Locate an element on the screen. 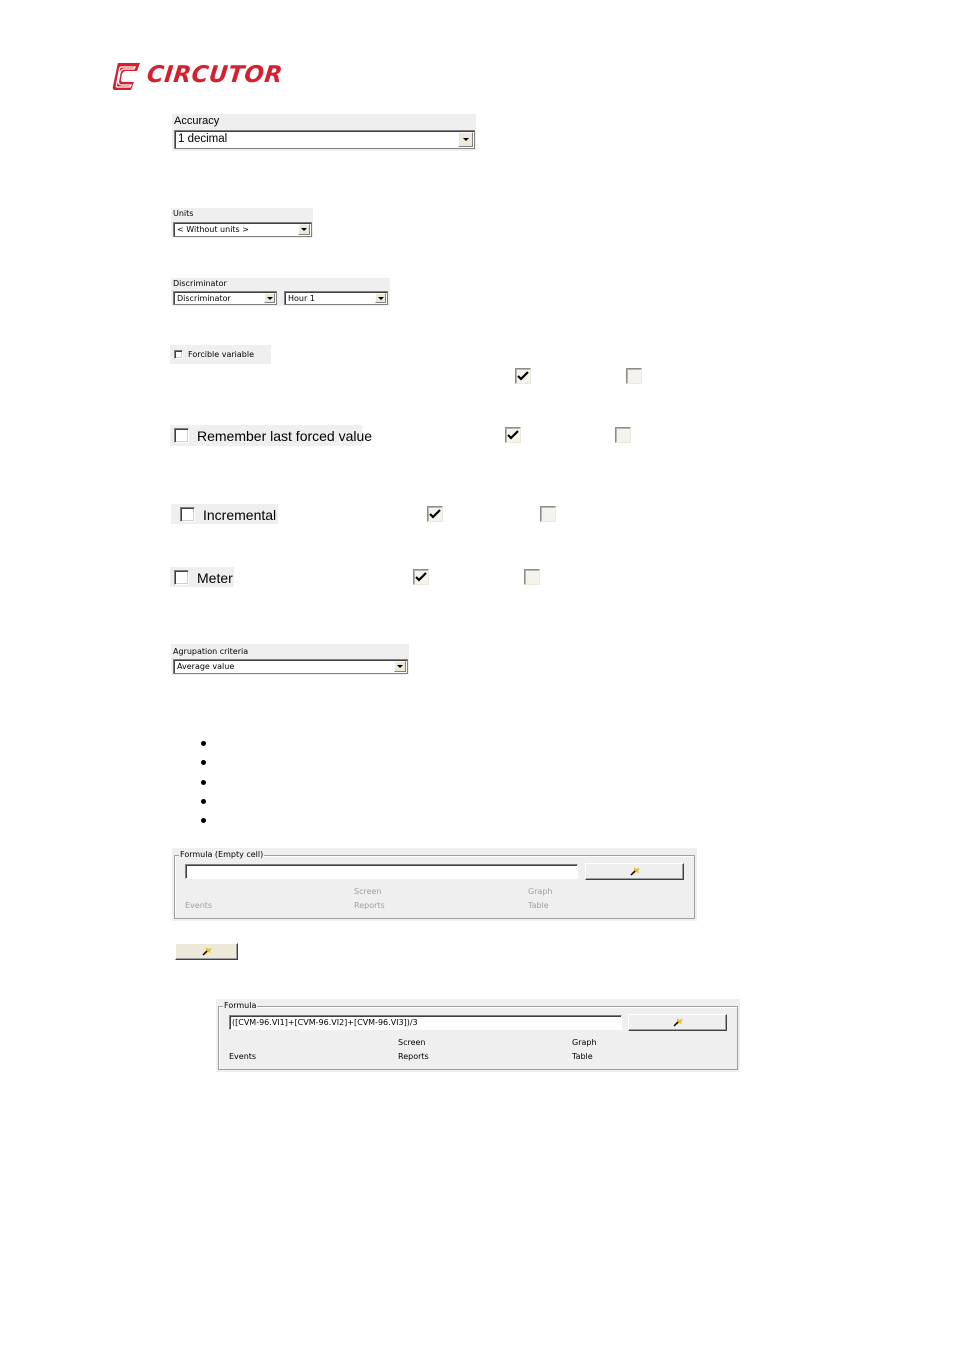 This screenshot has height=1350, width=954. meter-checkbox is located at coordinates (181, 577).